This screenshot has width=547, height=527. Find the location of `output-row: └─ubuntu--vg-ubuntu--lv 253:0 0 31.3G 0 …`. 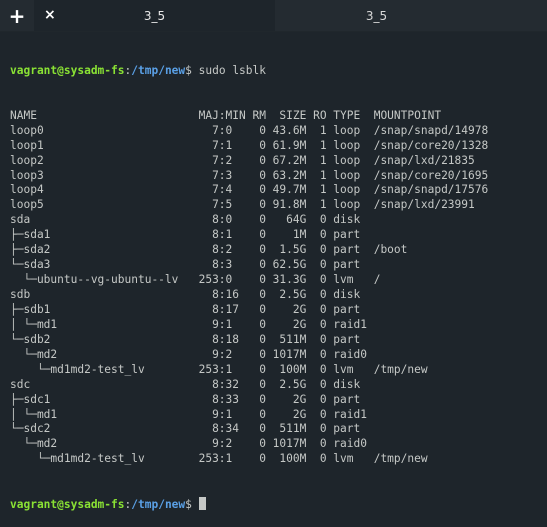

output-row: └─ubuntu--vg-ubuntu--lv 253:0 0 31.3G 0 … is located at coordinates (195, 280).